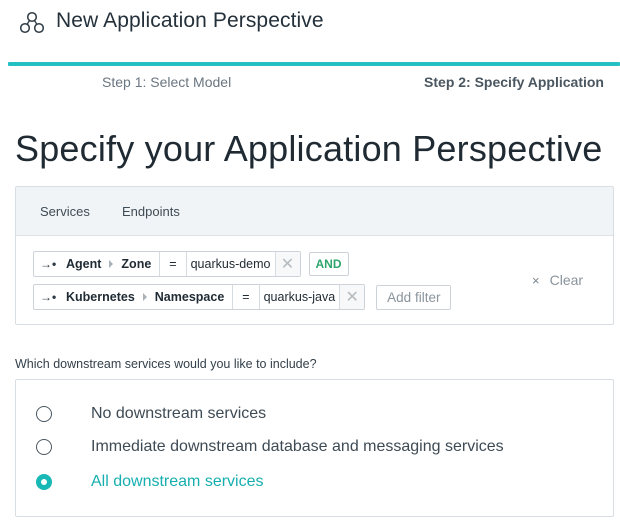 The width and height of the screenshot is (620, 523). I want to click on filter-entity: Kubernetes, so click(100, 297).